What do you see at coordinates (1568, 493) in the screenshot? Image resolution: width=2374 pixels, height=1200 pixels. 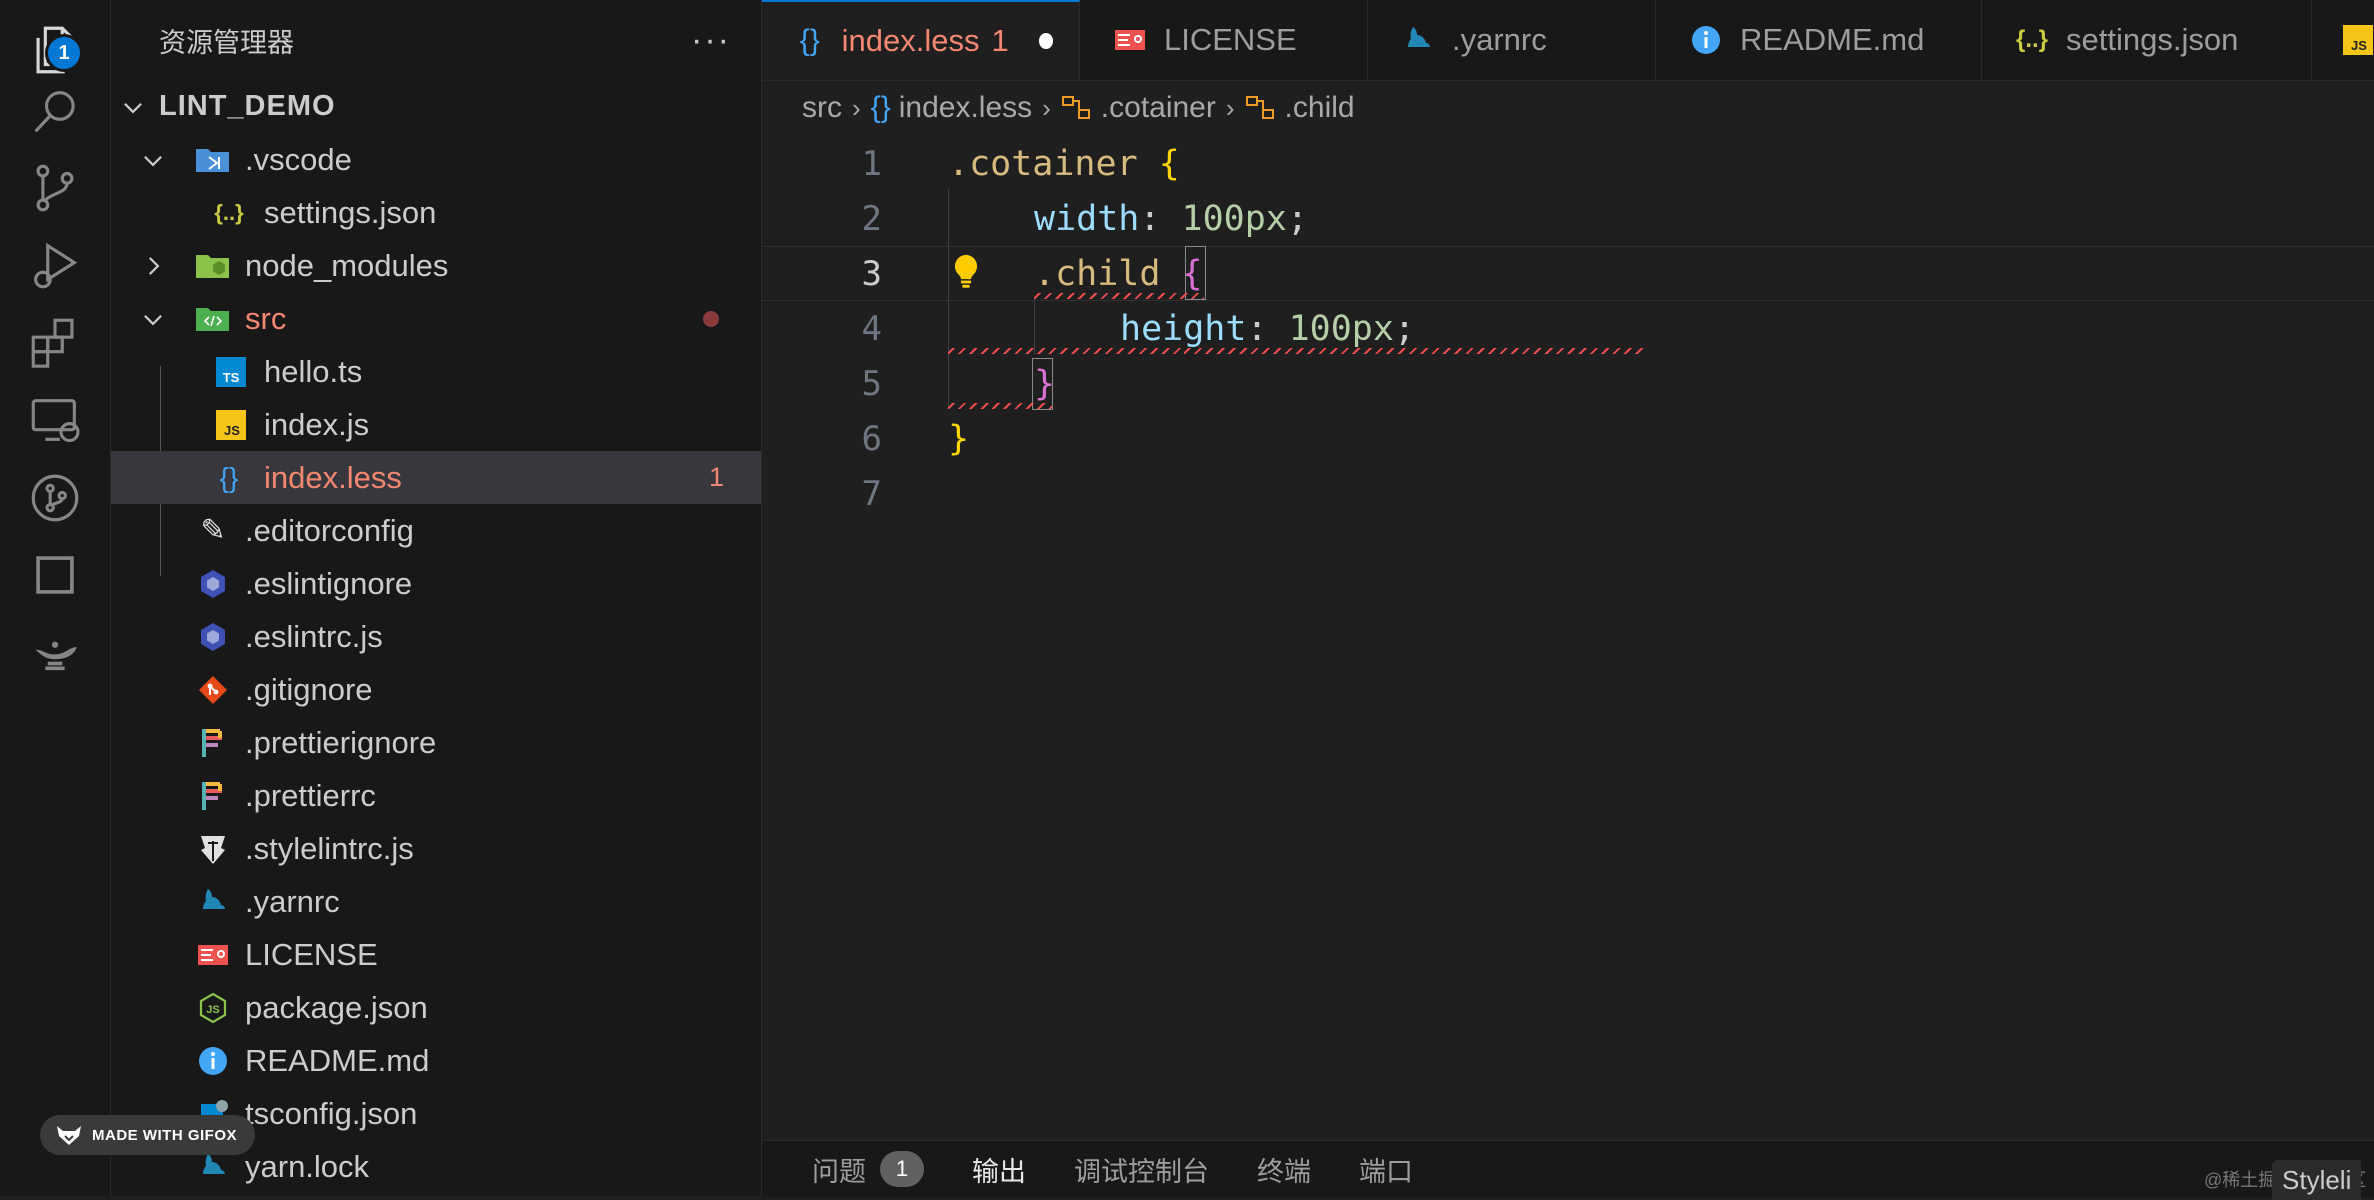 I see `code-line: 7` at bounding box center [1568, 493].